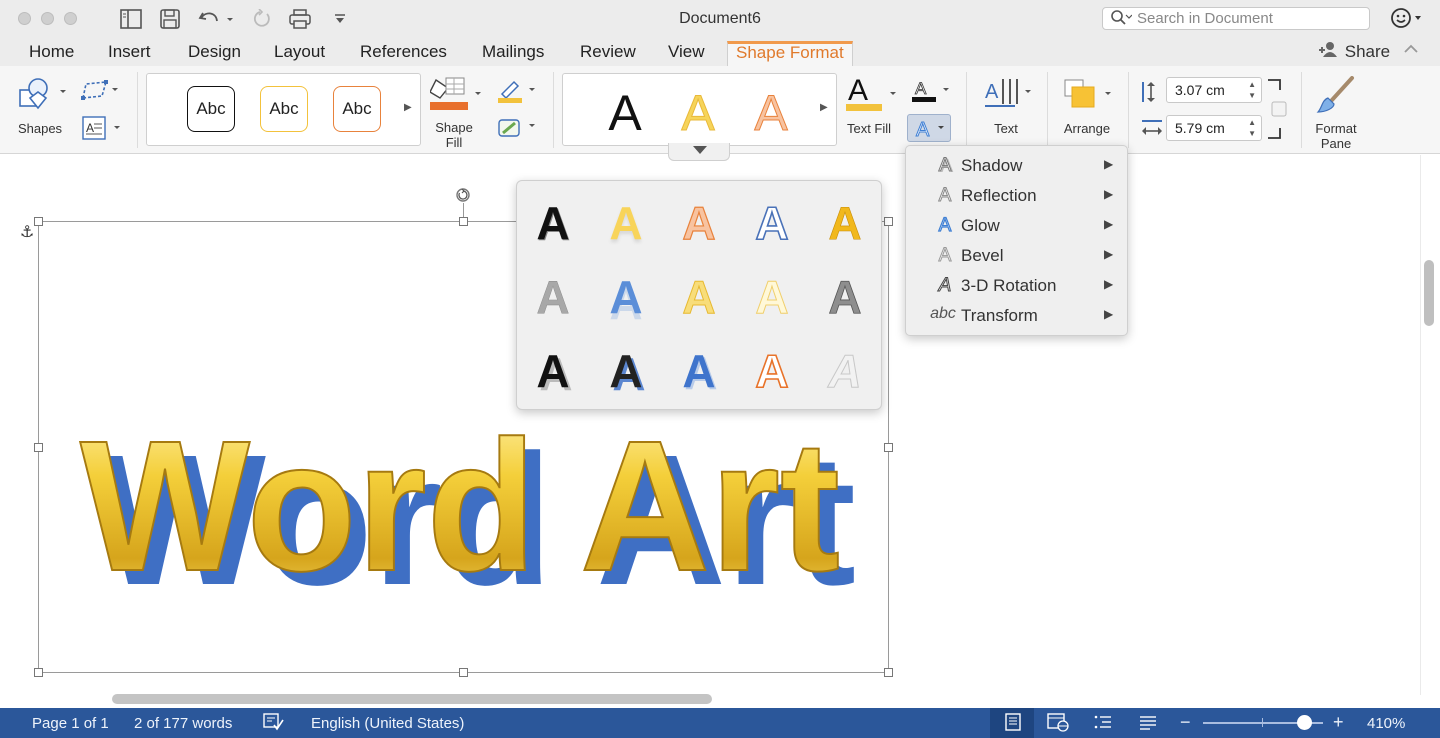 The height and width of the screenshot is (738, 1440). Describe the element at coordinates (38, 221) in the screenshot. I see `resize-handle-top-left` at that location.